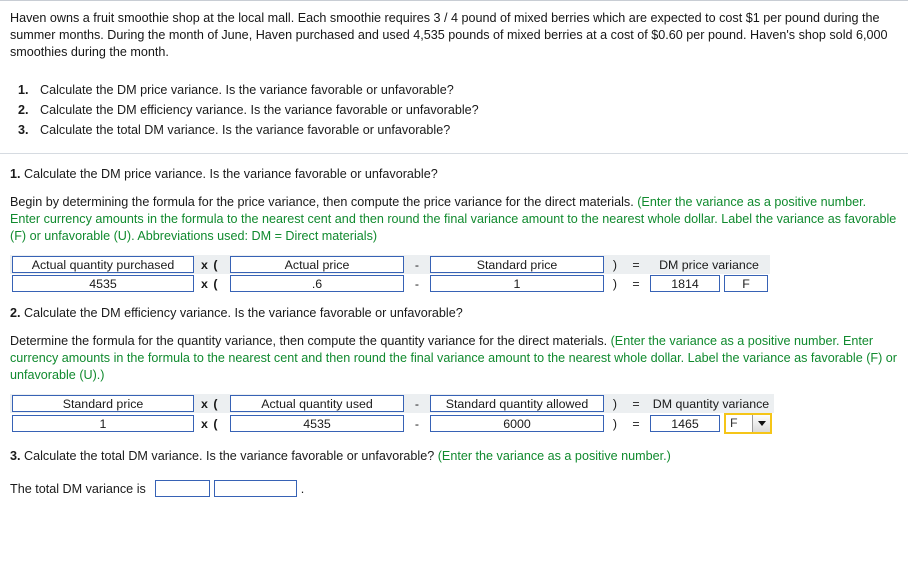  What do you see at coordinates (711, 403) in the screenshot?
I see `header-dm-quantity-variance: DM quantity variance` at bounding box center [711, 403].